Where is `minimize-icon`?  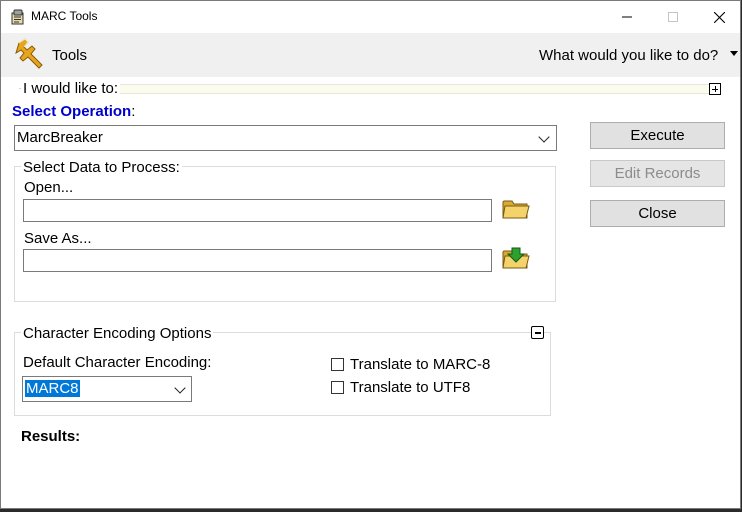
minimize-icon is located at coordinates (627, 17).